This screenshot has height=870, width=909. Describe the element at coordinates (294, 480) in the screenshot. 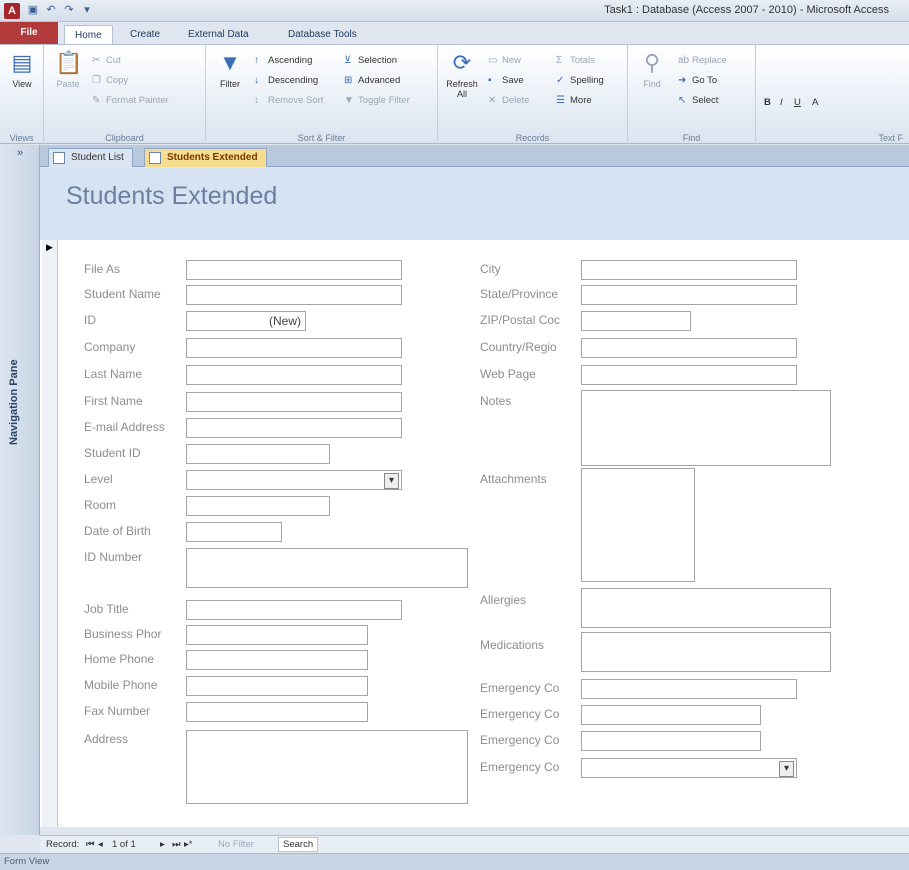

I see `level-combo` at that location.